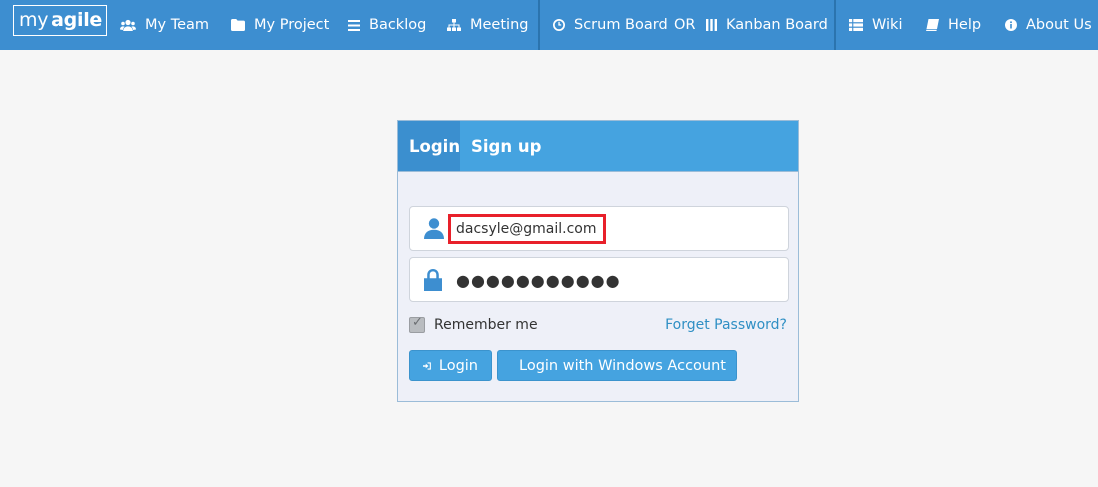 This screenshot has width=1098, height=487. I want to click on login-button: Login, so click(450, 365).